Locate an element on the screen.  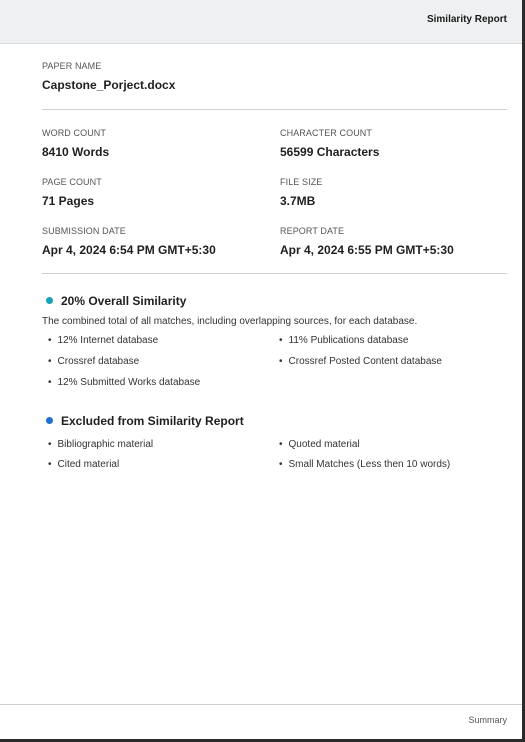
word-count-value: 8410 Words is located at coordinates (76, 152).